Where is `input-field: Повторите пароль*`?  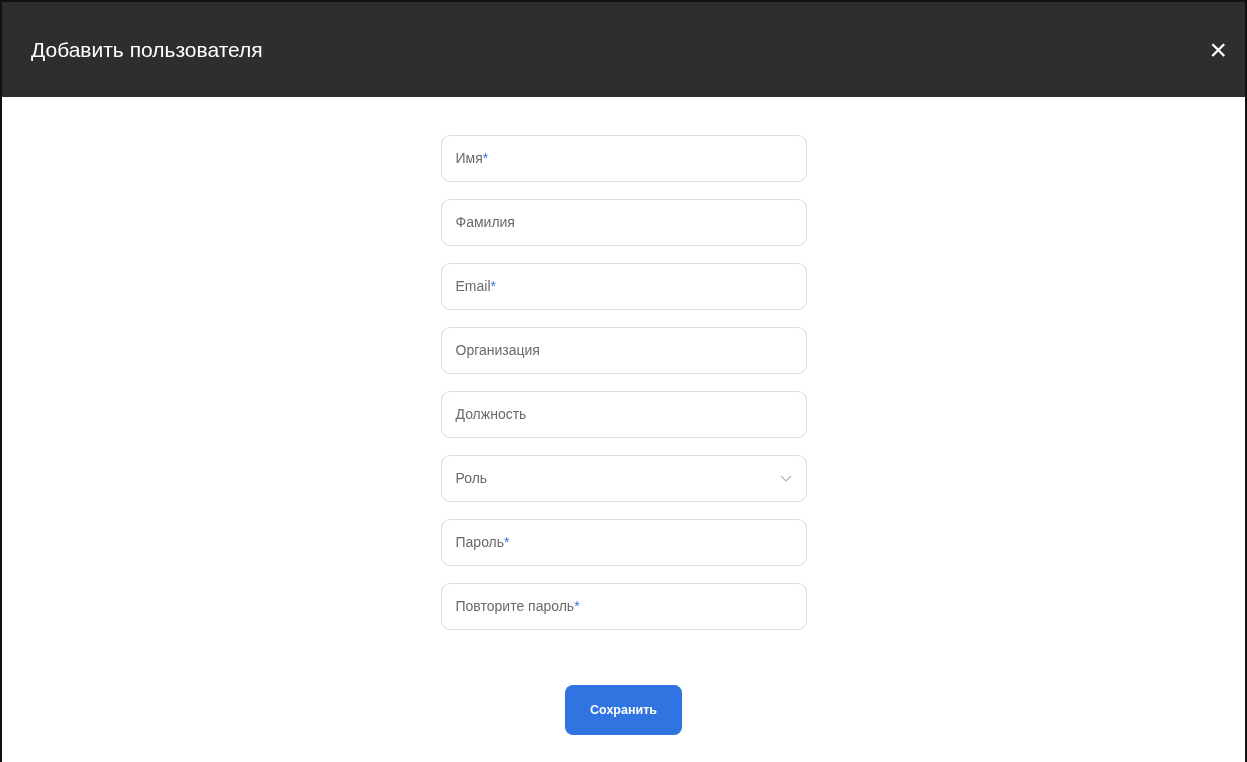
input-field: Повторите пароль* is located at coordinates (623, 606).